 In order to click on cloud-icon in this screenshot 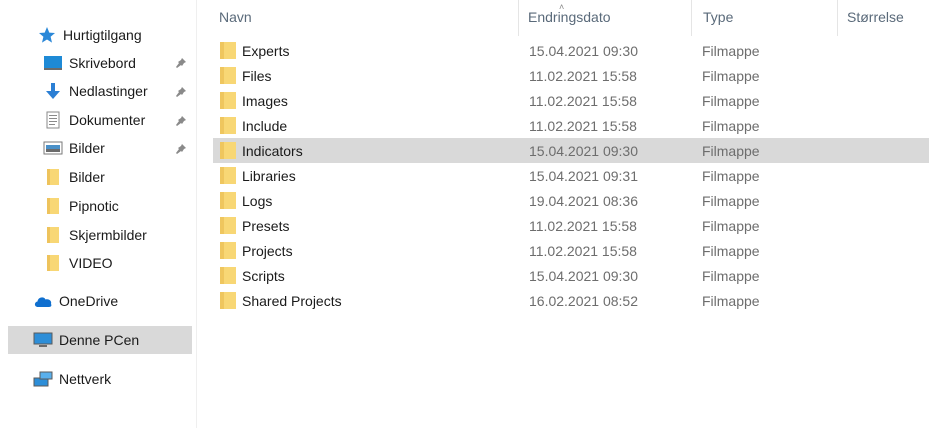, I will do `click(43, 301)`.